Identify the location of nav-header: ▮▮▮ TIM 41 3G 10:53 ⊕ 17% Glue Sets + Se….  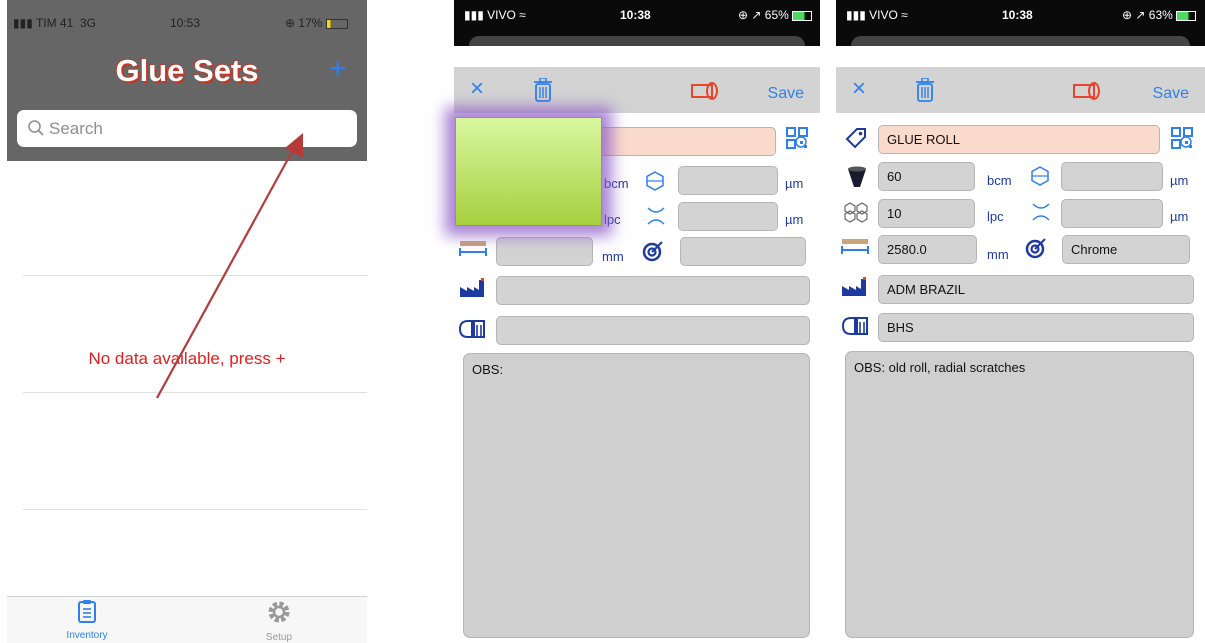
(187, 80).